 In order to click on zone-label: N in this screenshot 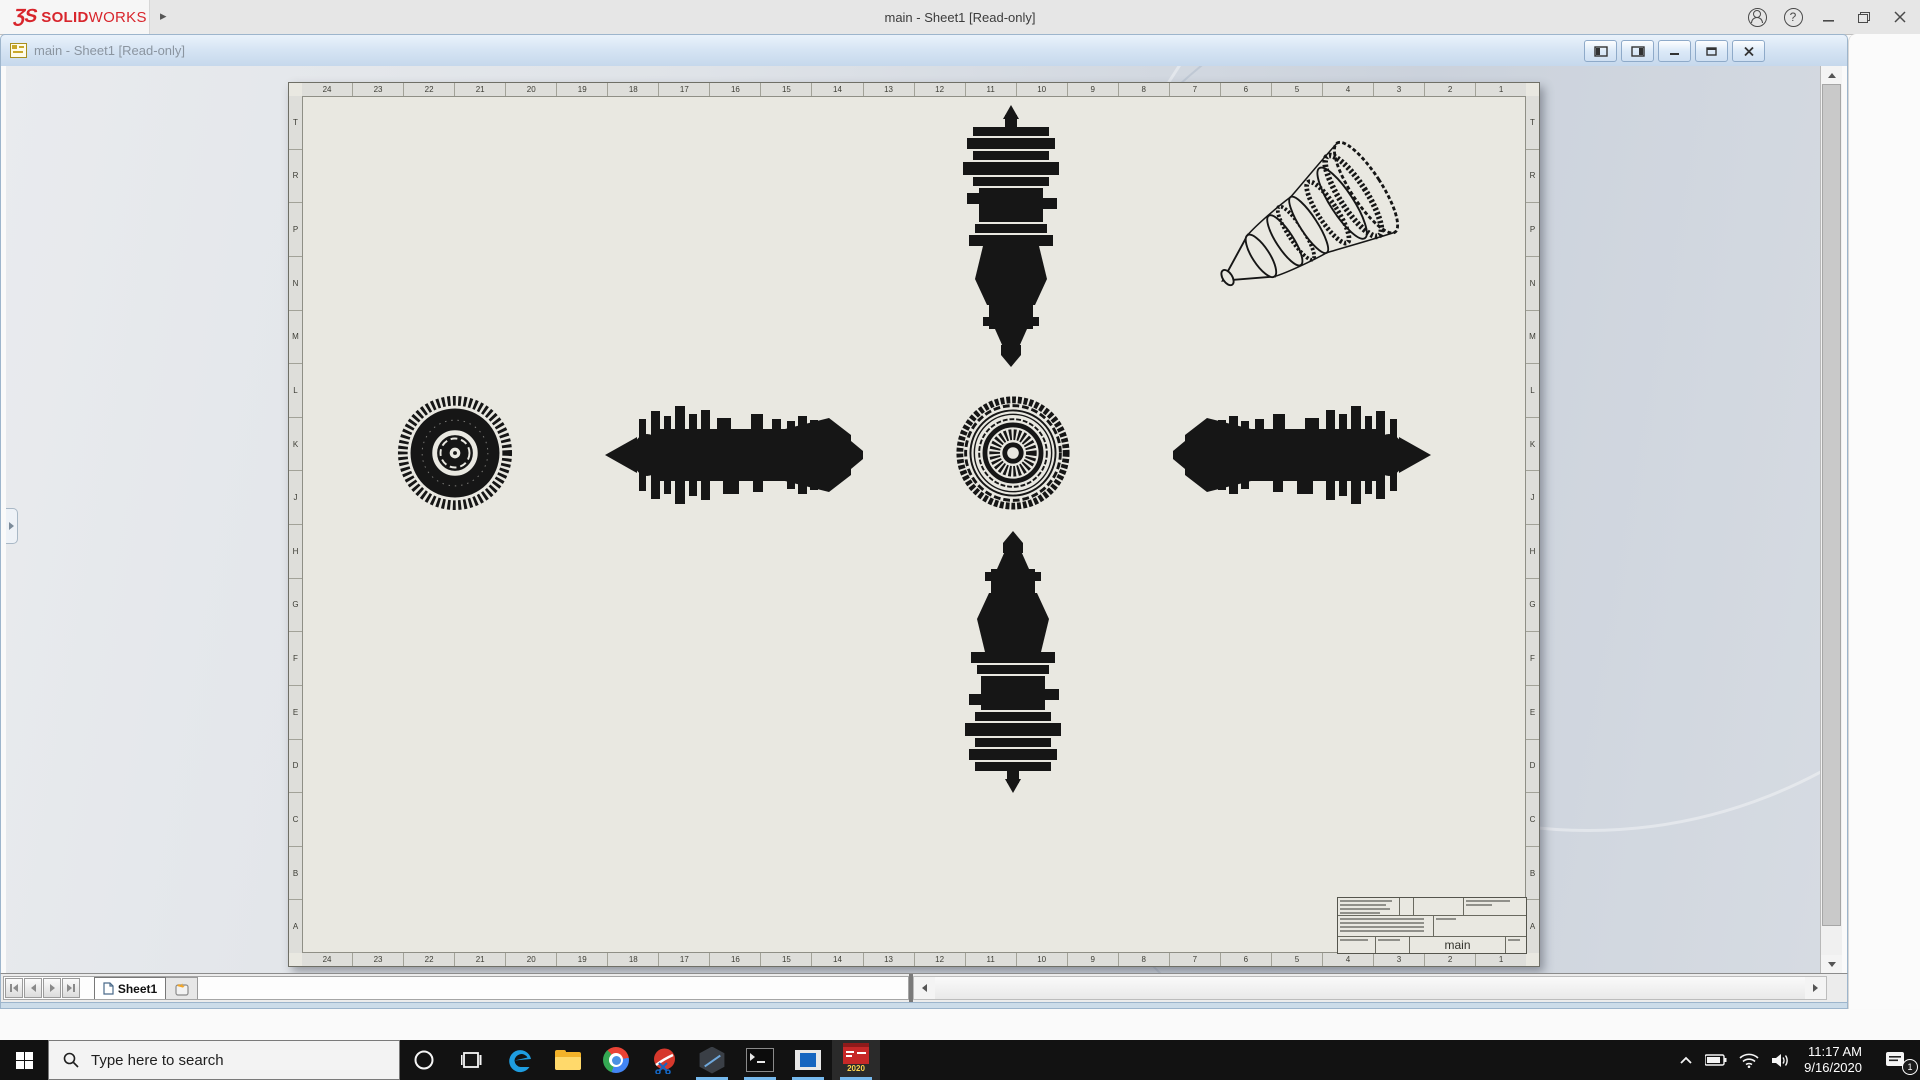, I will do `click(295, 282)`.